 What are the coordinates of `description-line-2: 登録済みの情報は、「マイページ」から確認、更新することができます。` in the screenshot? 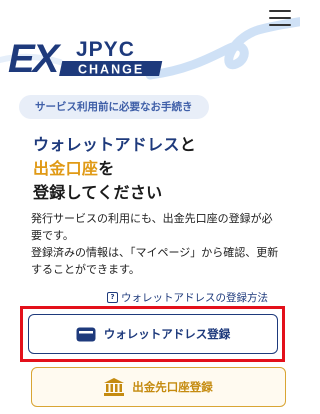 It's located at (155, 261).